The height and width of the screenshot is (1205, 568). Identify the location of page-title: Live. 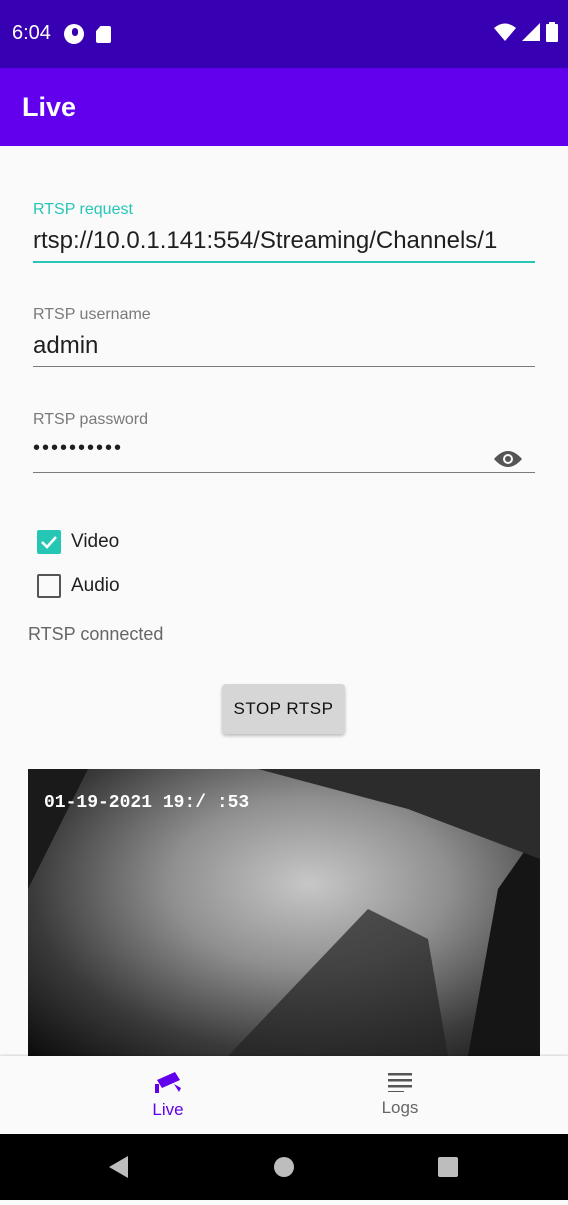
(49, 107).